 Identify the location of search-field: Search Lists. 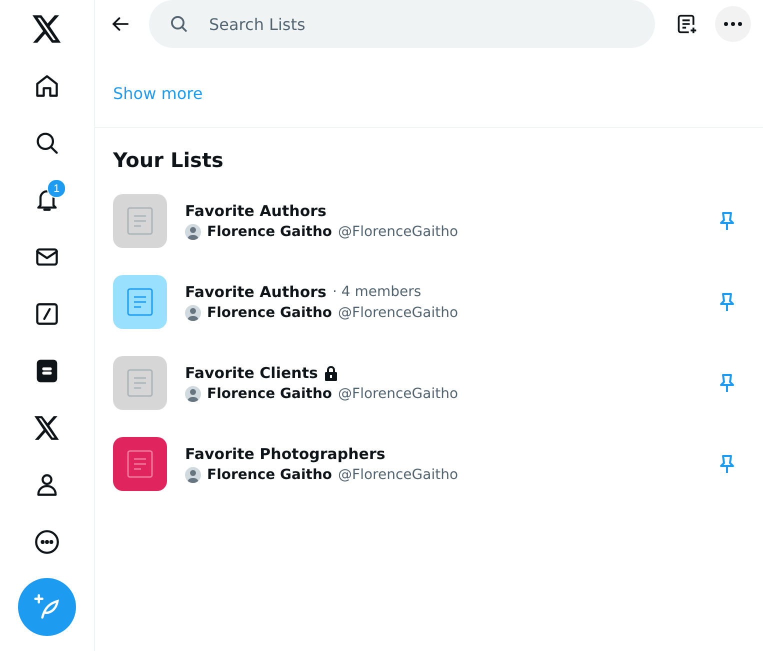
(402, 24).